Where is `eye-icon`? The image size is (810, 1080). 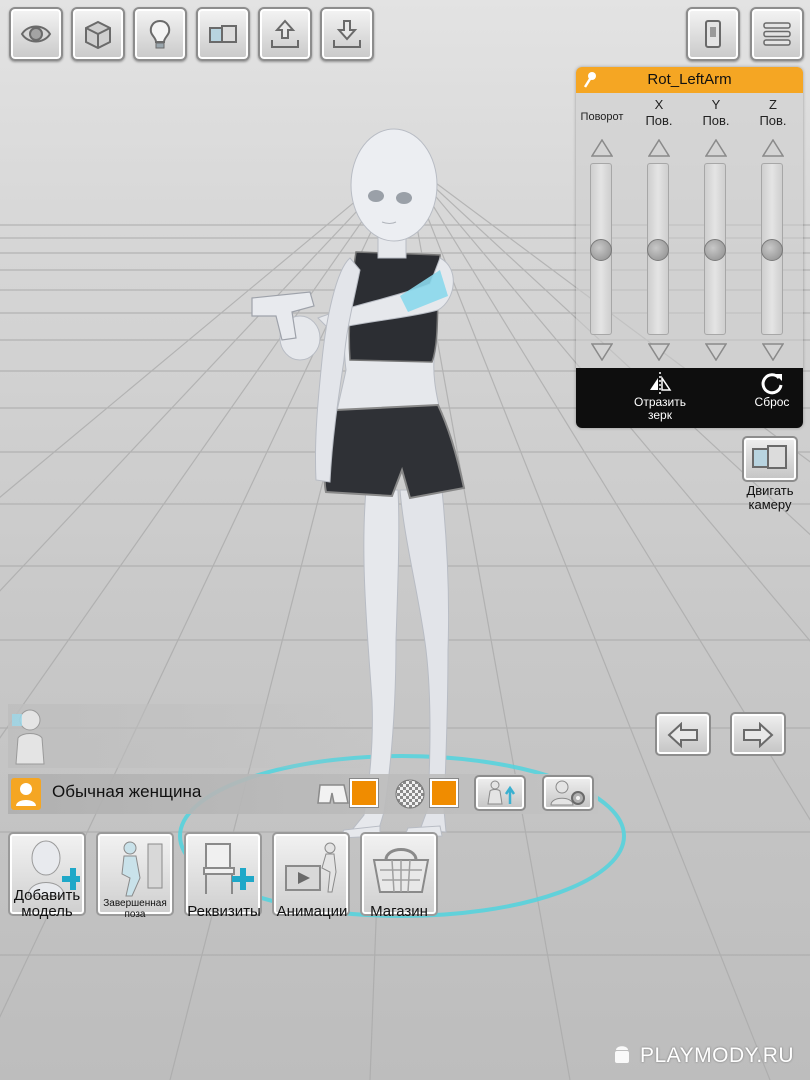
eye-icon is located at coordinates (36, 34).